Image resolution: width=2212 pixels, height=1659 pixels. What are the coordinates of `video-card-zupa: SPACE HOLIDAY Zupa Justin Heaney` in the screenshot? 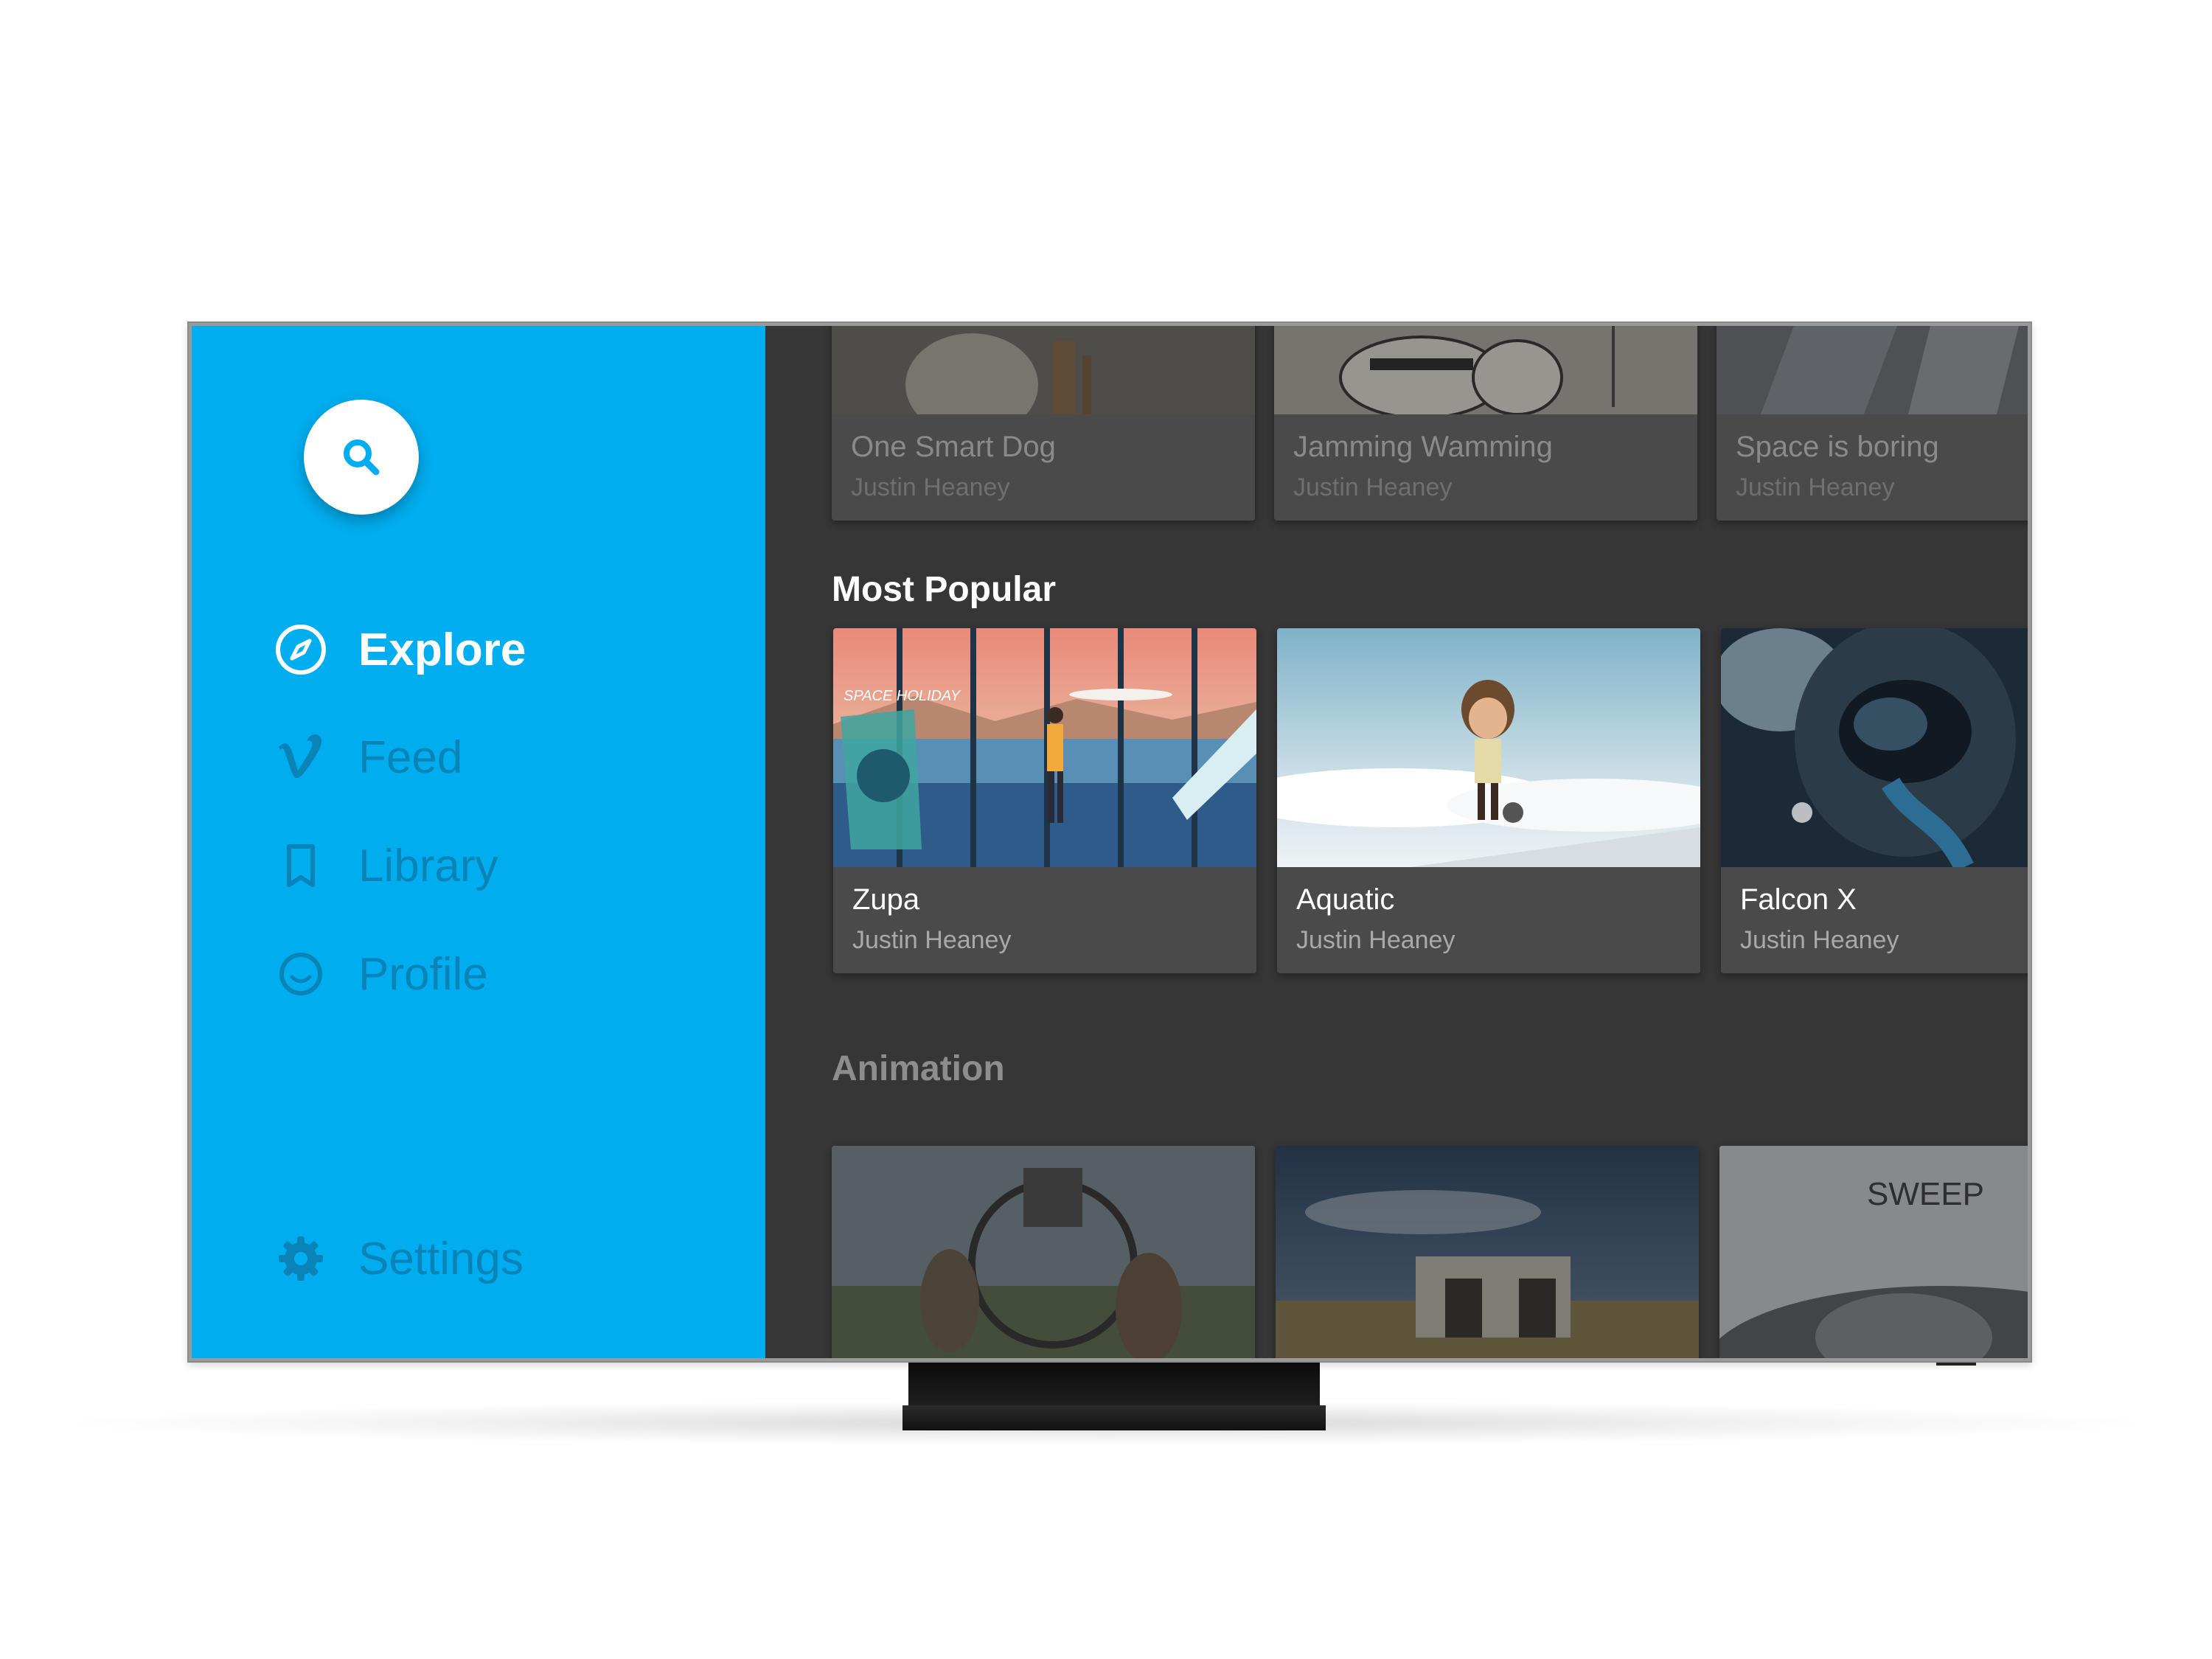 It's located at (1044, 800).